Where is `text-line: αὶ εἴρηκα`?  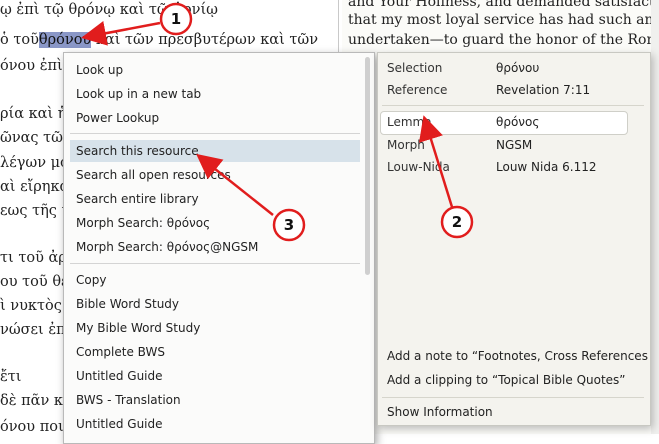
text-line: αὶ εἴρηκα is located at coordinates (35, 187).